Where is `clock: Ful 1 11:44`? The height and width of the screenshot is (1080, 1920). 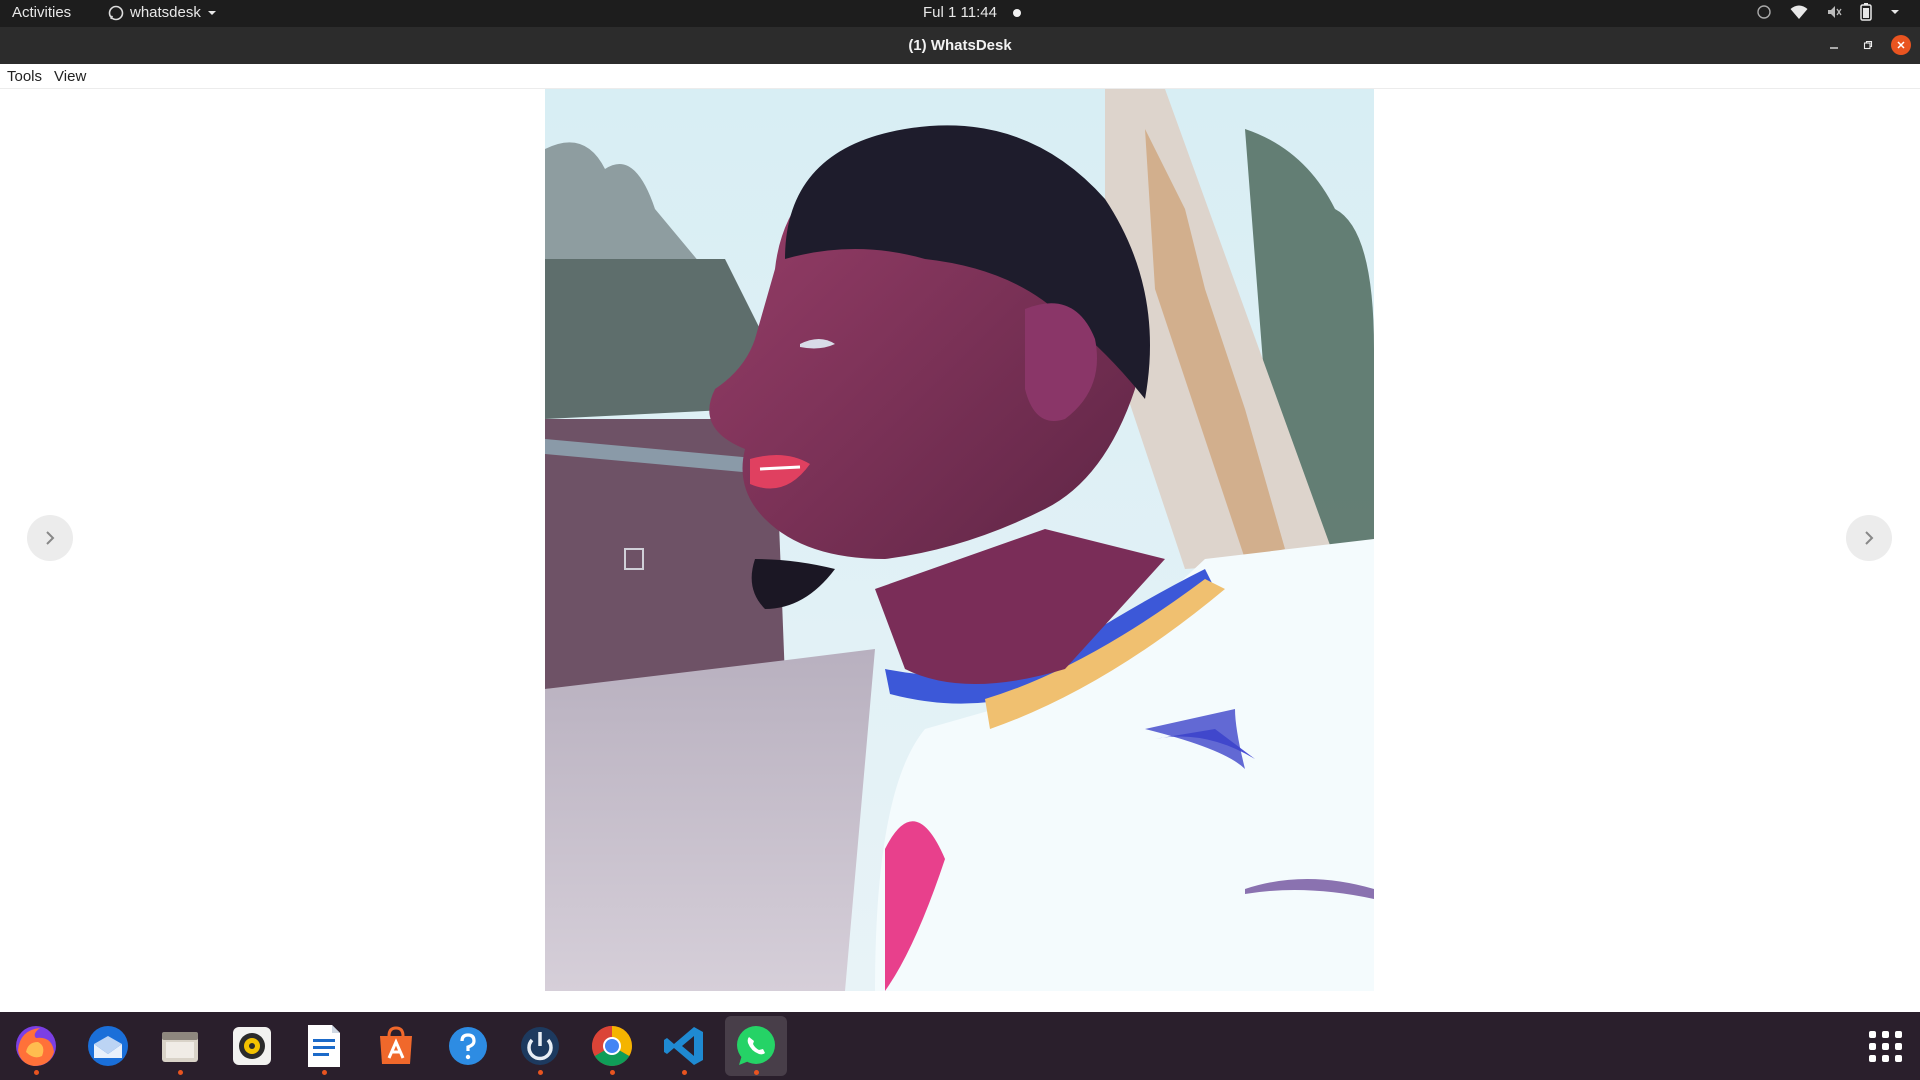 clock: Ful 1 11:44 is located at coordinates (972, 12).